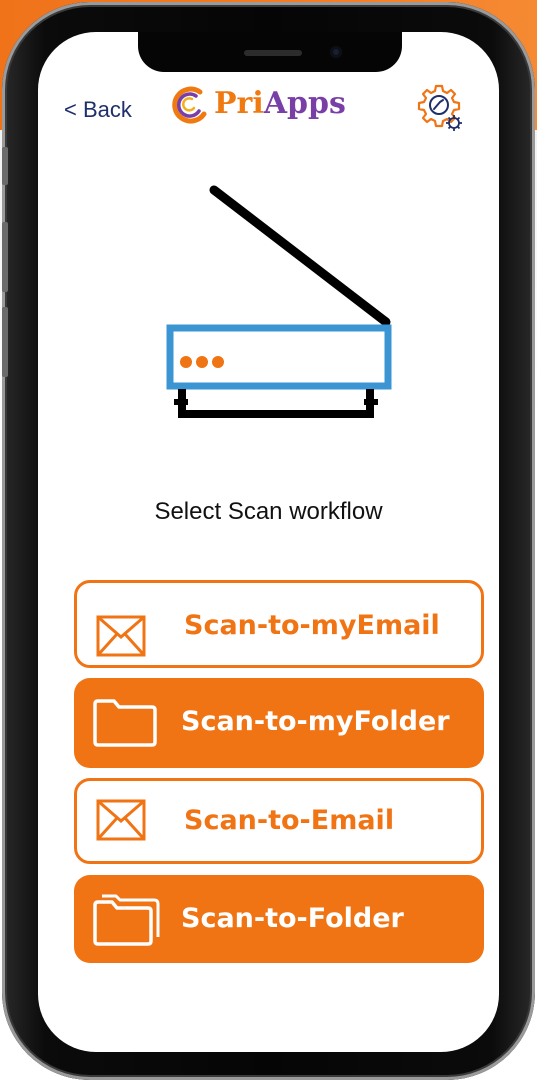  I want to click on folders-icon, so click(126, 920).